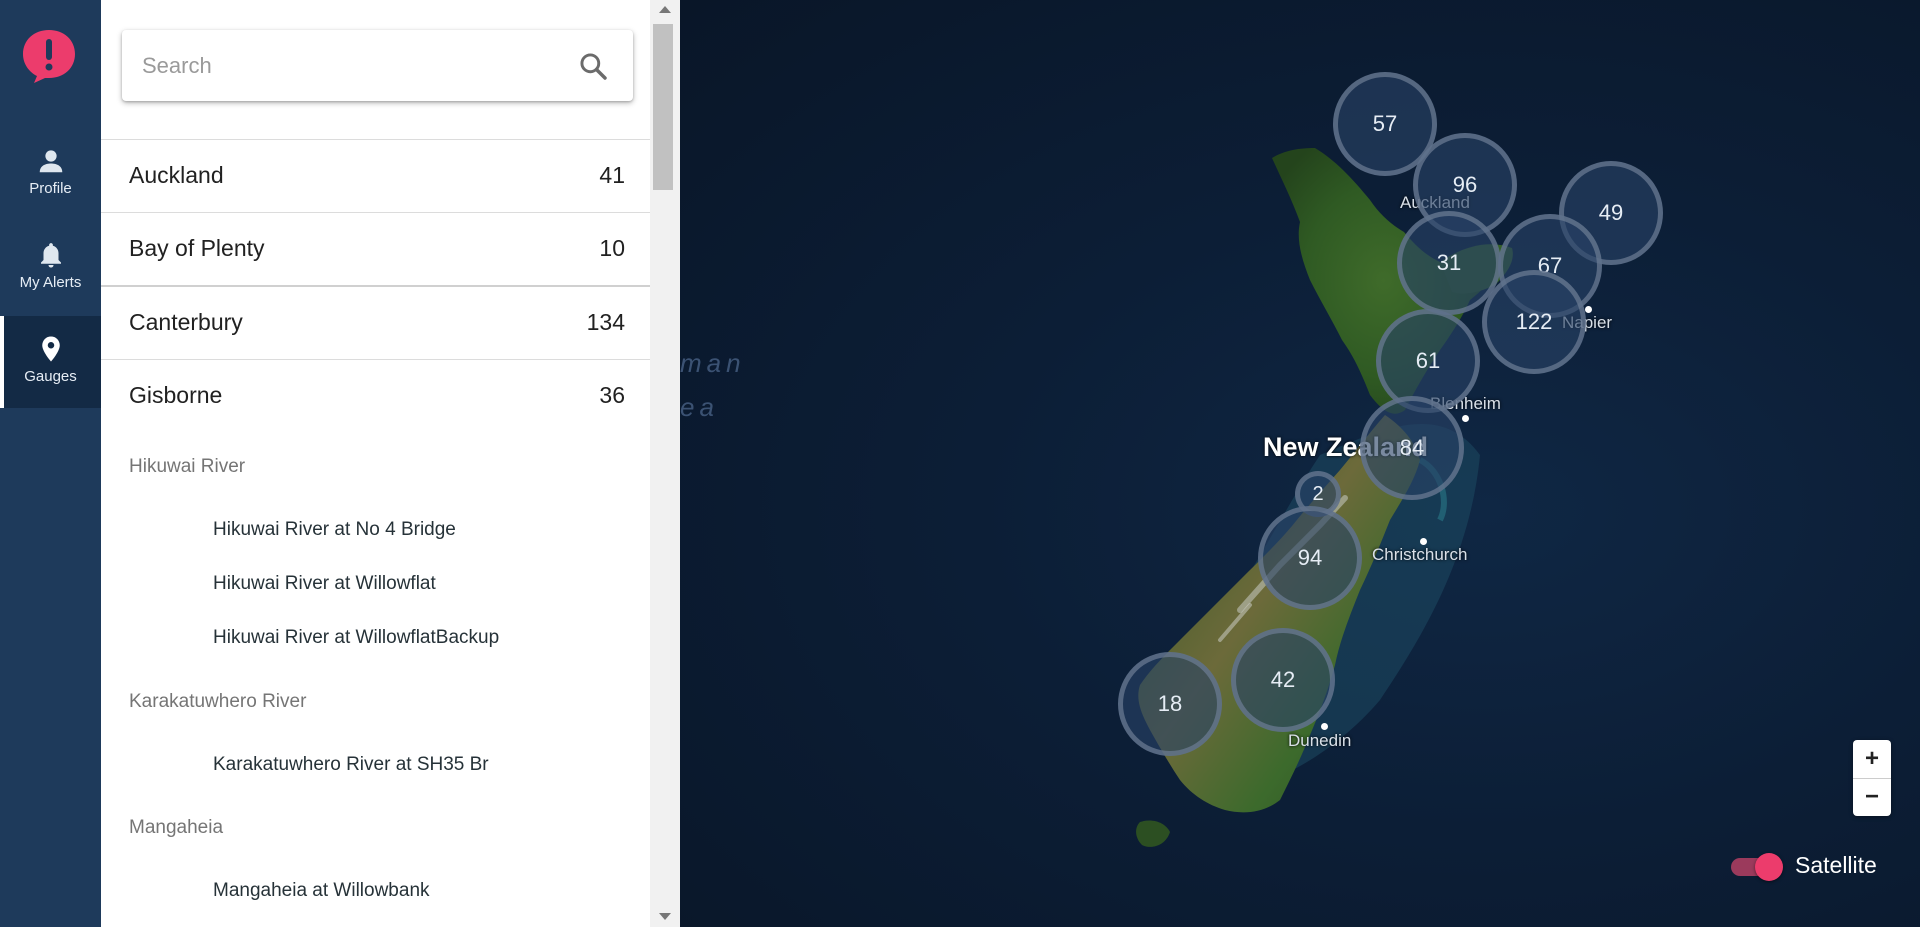  I want to click on gauge-cluster-marker: 42, so click(1283, 680).